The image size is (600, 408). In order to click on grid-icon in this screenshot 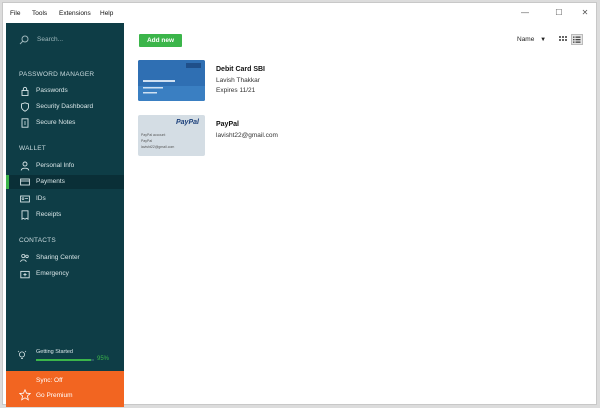, I will do `click(563, 38)`.